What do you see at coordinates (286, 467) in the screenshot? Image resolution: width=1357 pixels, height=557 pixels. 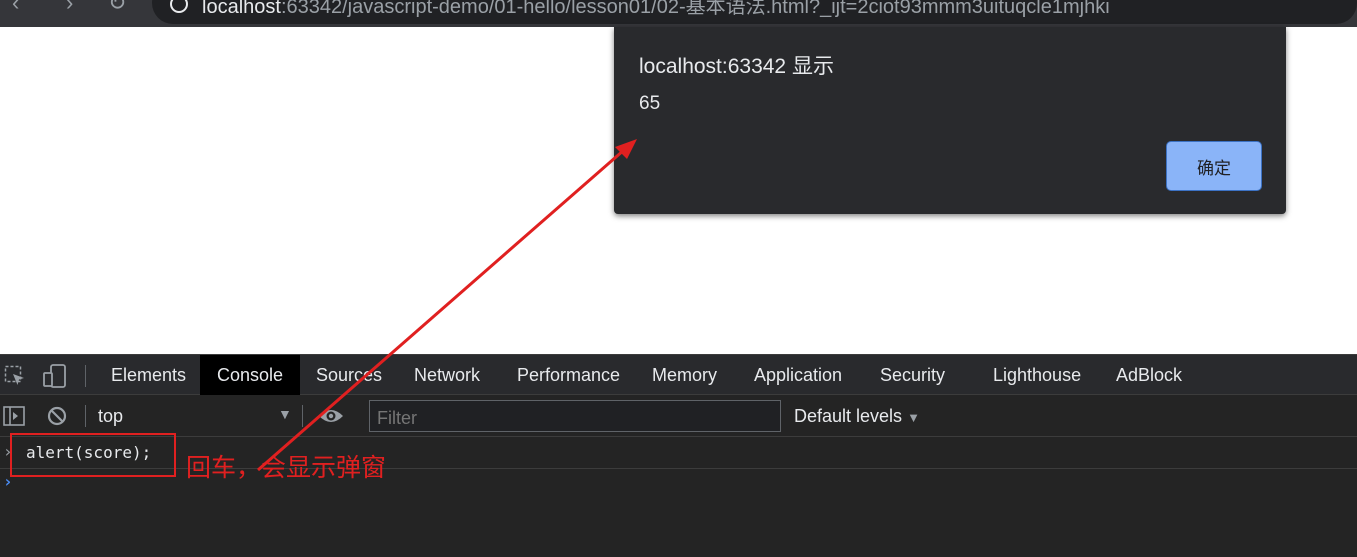 I see `annotation-text: 回车，会显示弹窗` at bounding box center [286, 467].